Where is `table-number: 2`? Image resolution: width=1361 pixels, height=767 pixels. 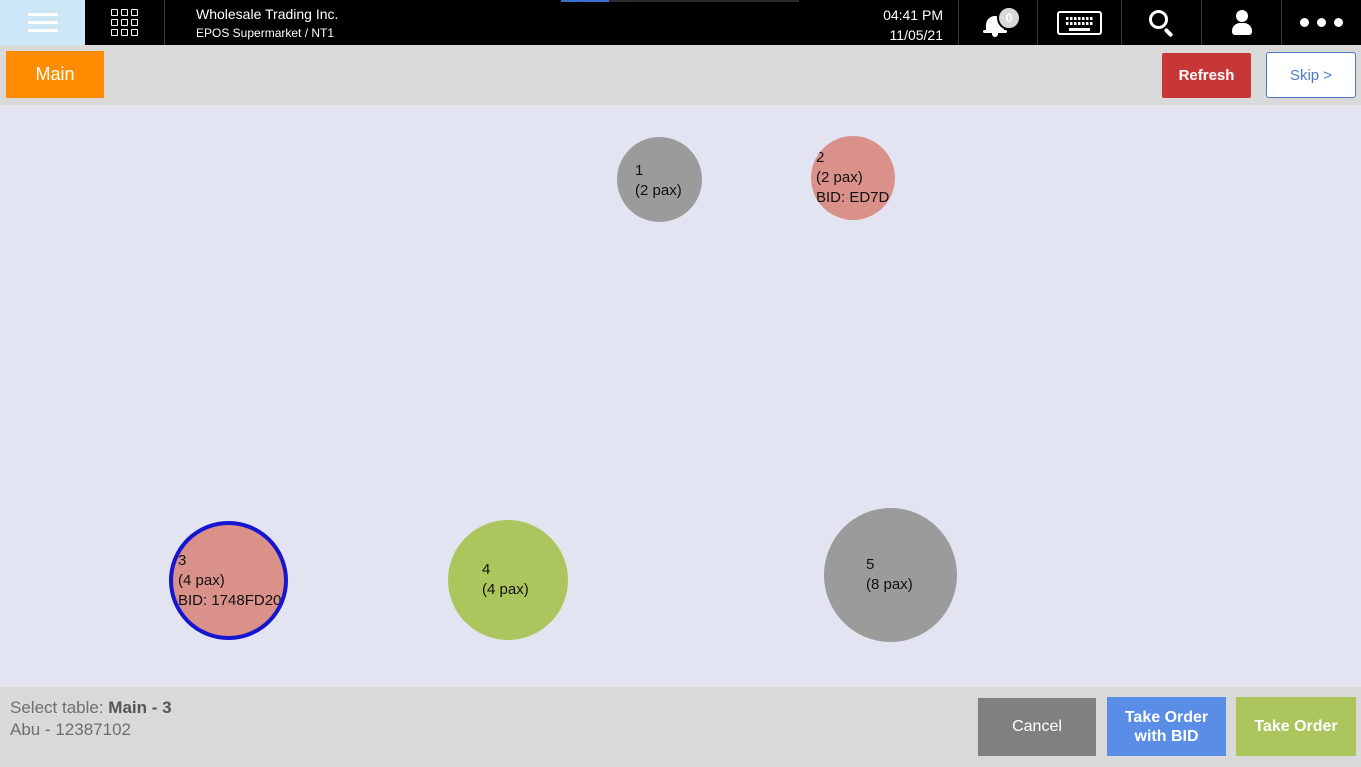
table-number: 2 is located at coordinates (820, 157).